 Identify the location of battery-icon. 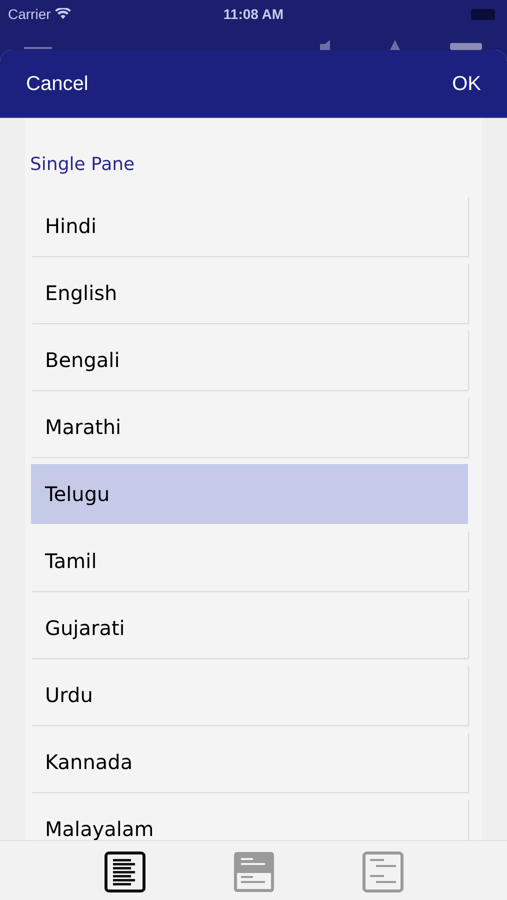
(483, 14).